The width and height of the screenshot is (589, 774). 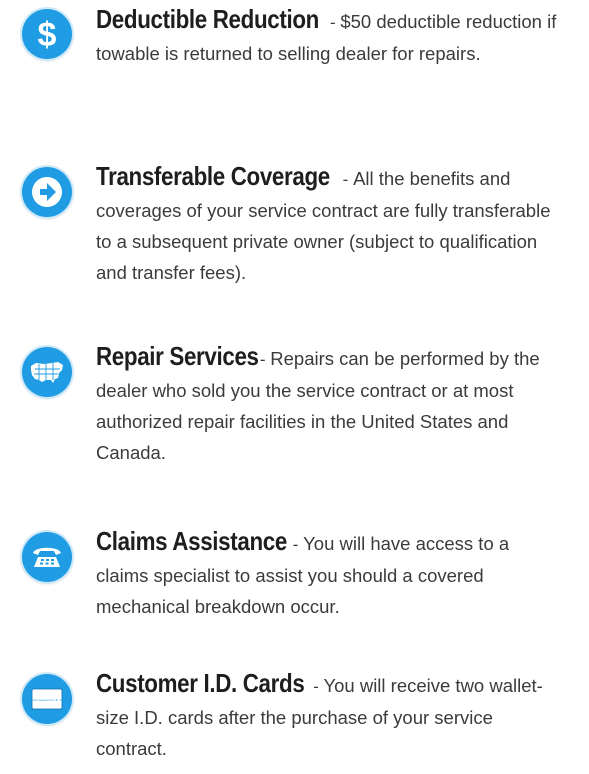 I want to click on feature-title: Deductible Reduction, so click(x=207, y=19).